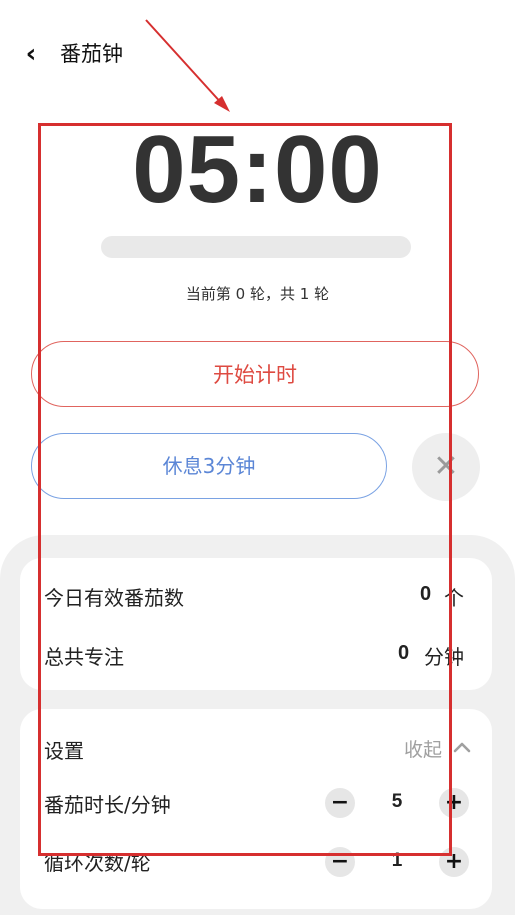  Describe the element at coordinates (404, 653) in the screenshot. I see `total-focus-value: 0` at that location.